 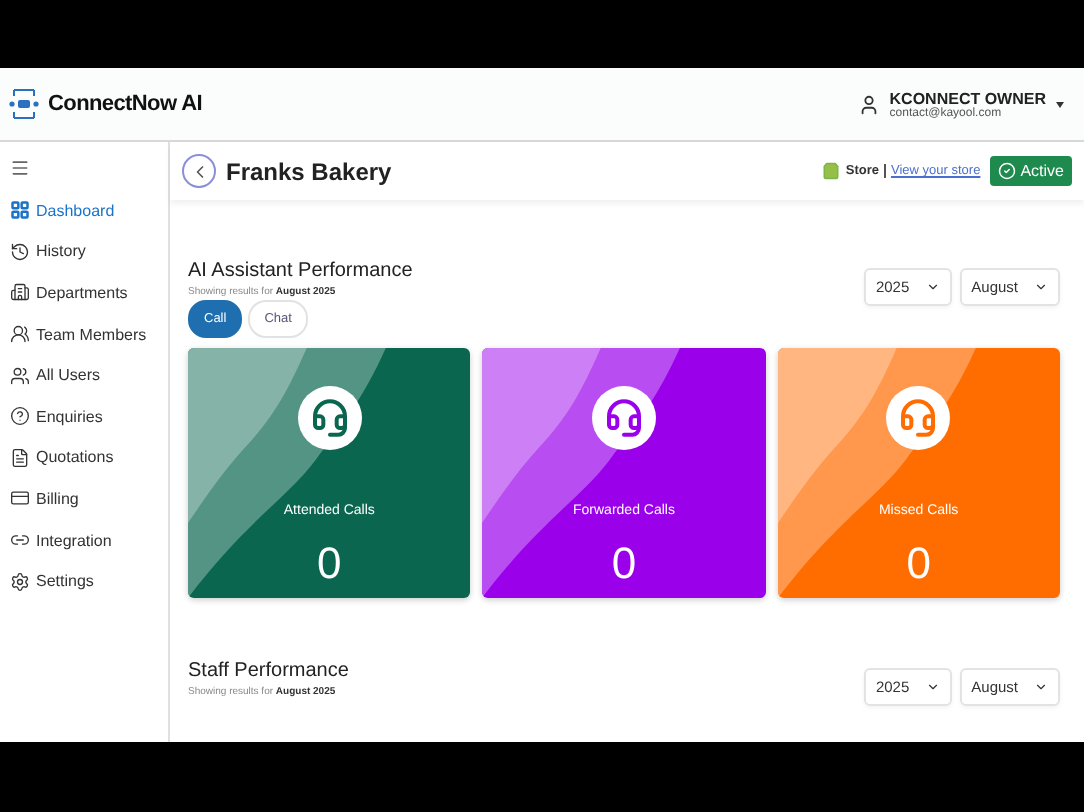 What do you see at coordinates (300, 271) in the screenshot?
I see `section-title: AI Assistant Performance` at bounding box center [300, 271].